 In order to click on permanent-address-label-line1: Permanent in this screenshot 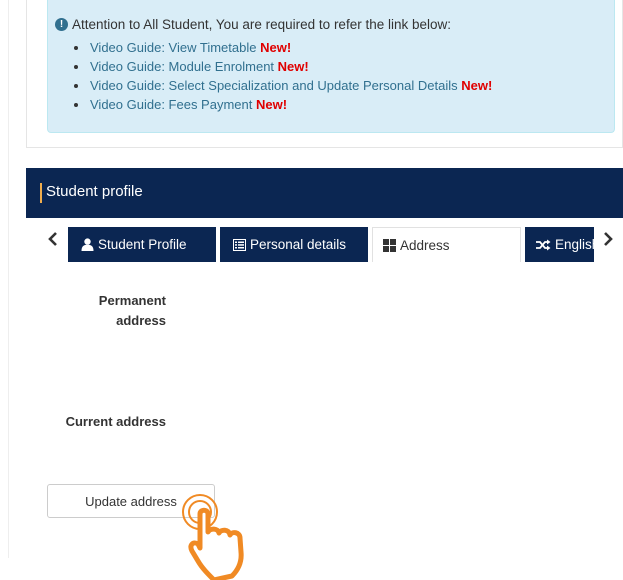, I will do `click(132, 300)`.